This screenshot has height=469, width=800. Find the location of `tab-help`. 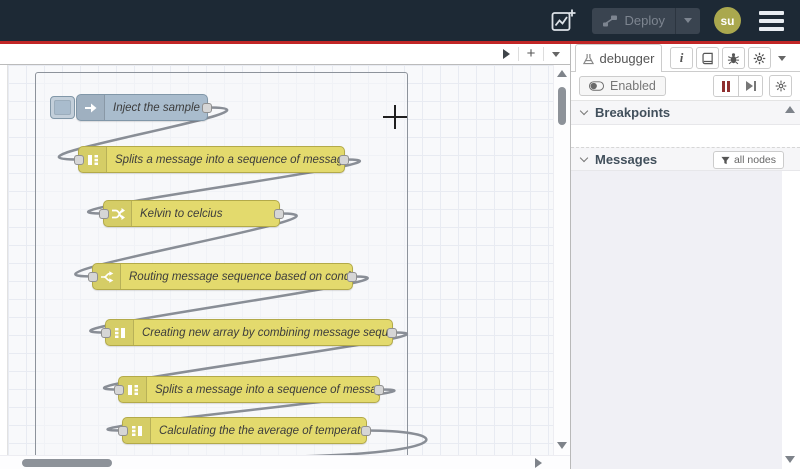

tab-help is located at coordinates (707, 58).